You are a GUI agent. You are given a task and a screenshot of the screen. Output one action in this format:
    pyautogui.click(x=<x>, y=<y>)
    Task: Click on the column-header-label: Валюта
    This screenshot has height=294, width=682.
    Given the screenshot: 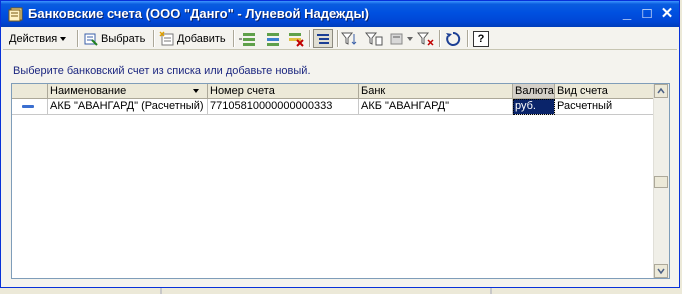 What is the action you would take?
    pyautogui.click(x=534, y=91)
    